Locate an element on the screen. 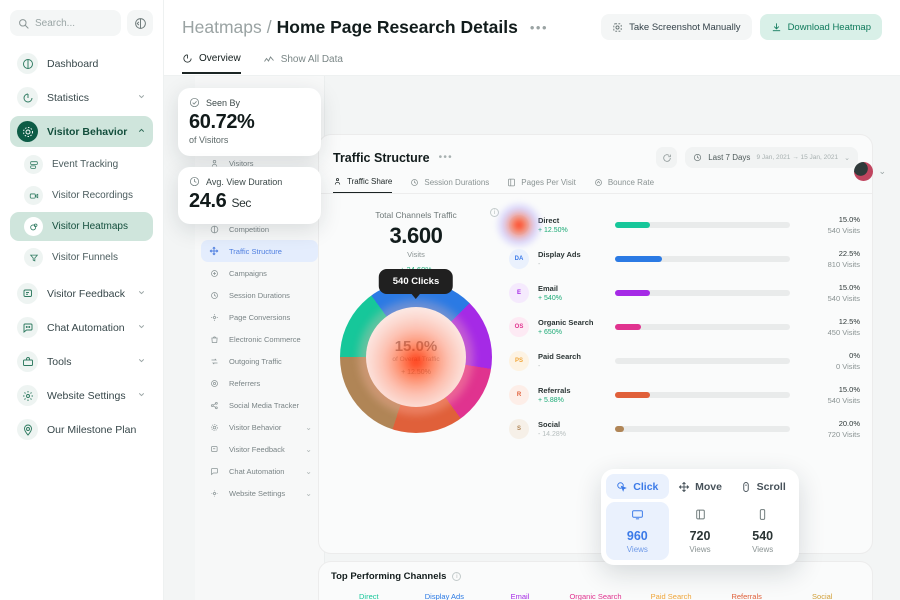 Image resolution: width=900 pixels, height=600 pixels. tab-overview: Overview is located at coordinates (211, 63).